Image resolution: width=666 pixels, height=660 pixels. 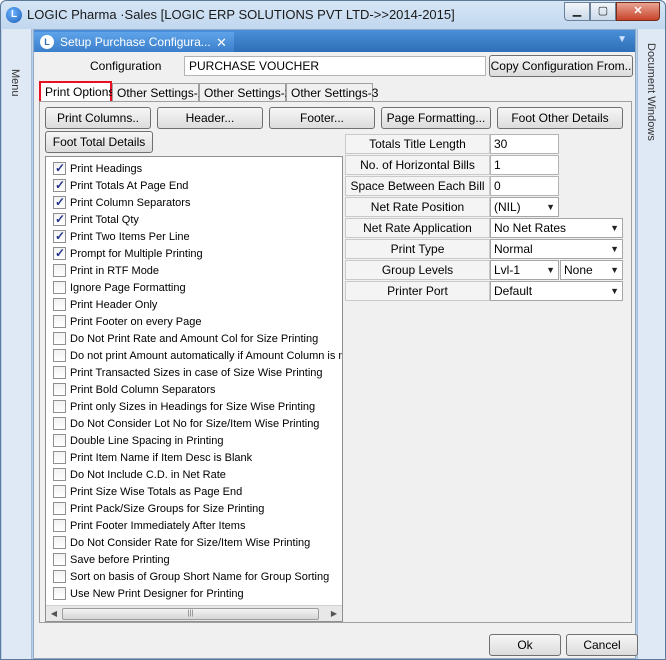 What do you see at coordinates (245, 92) in the screenshot?
I see `tab-other-settings-2: Other Settings-2` at bounding box center [245, 92].